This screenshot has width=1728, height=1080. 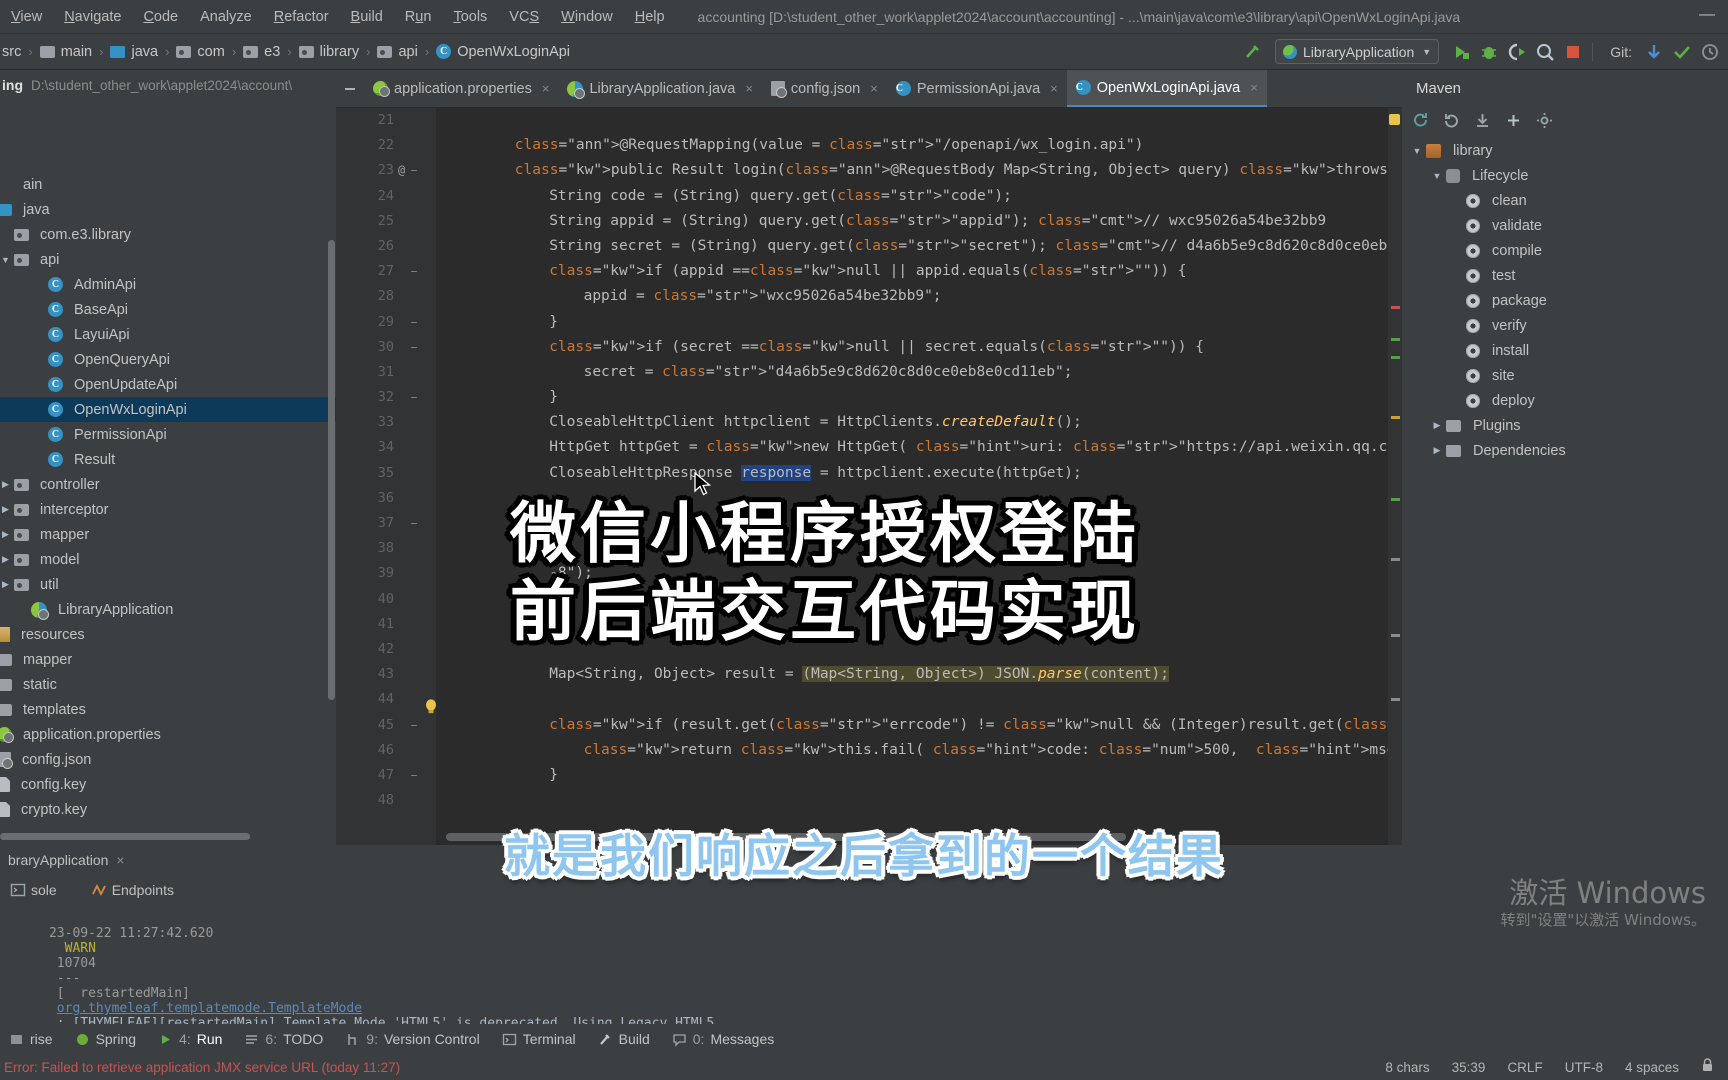 What do you see at coordinates (168, 509) in the screenshot?
I see `tree-item-interceptor: ▶ interceptor` at bounding box center [168, 509].